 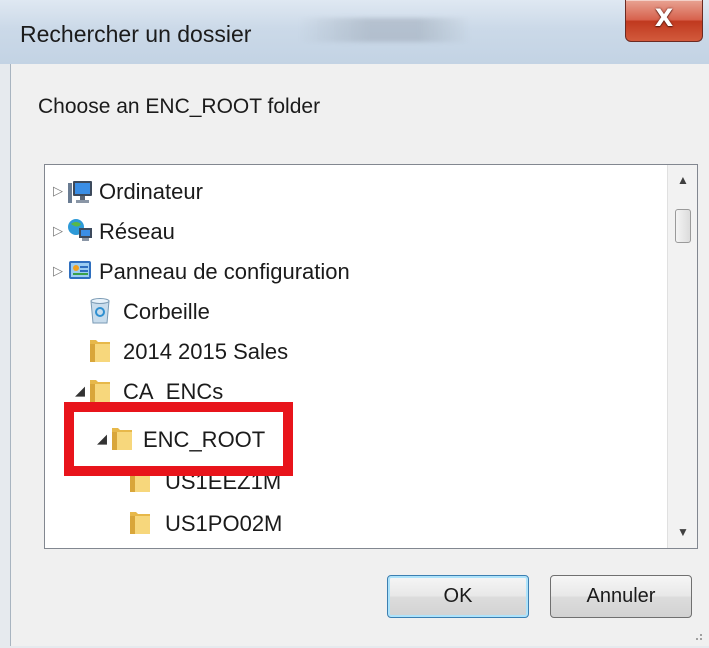 I want to click on dialog-prompt: Choose an ENC_ROOT folder, so click(x=179, y=106).